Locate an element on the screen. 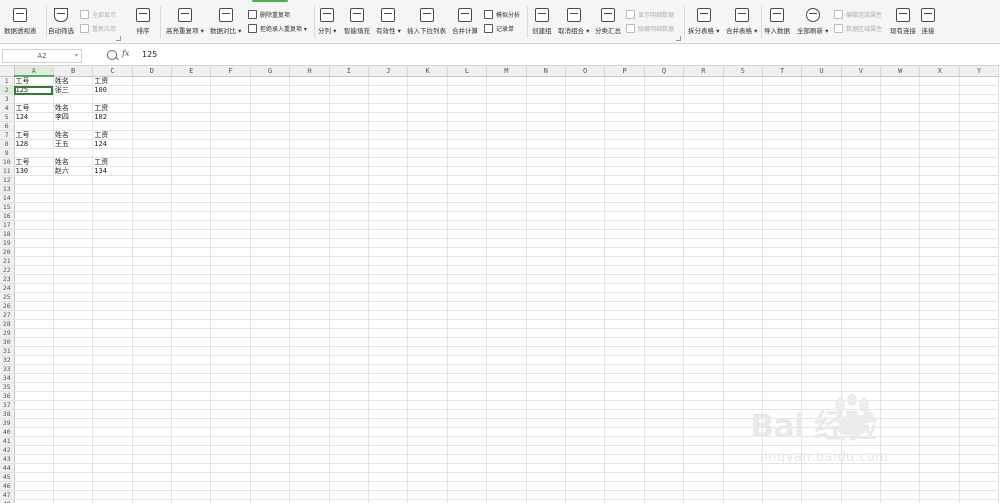 Image resolution: width=1000 pixels, height=503 pixels. cell-c32 is located at coordinates (112, 360).